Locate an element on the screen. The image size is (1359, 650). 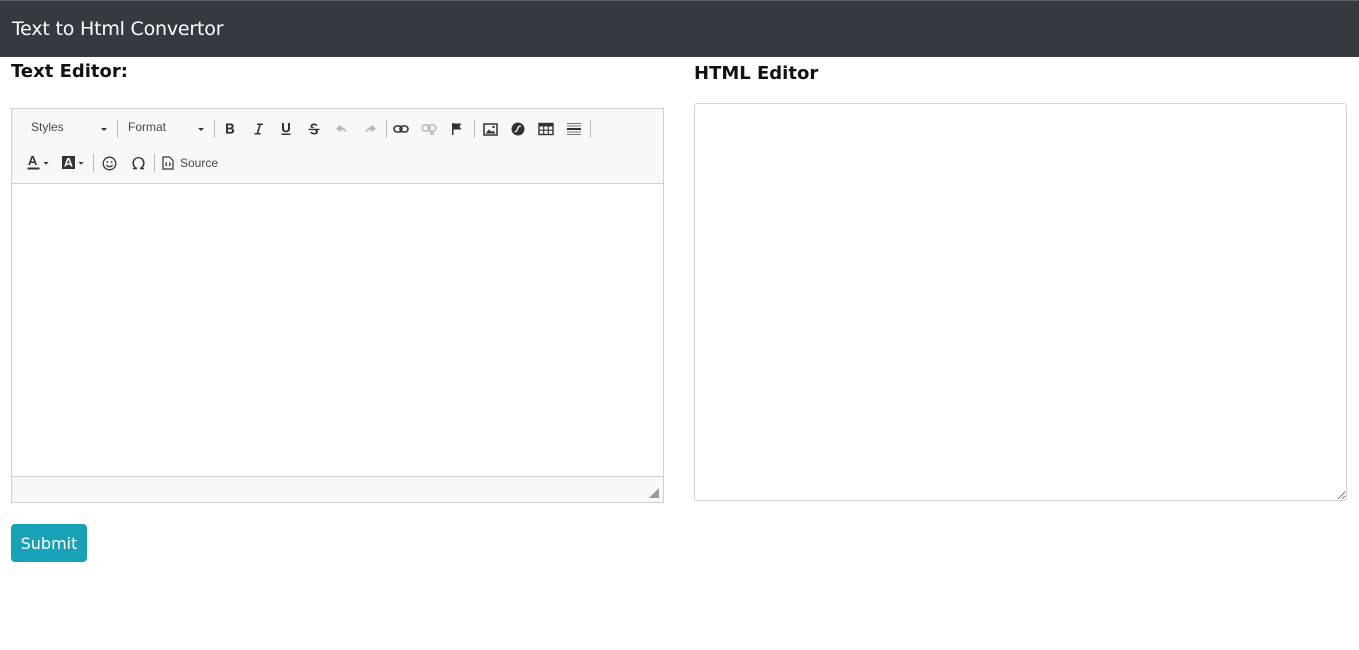
table-button is located at coordinates (546, 129).